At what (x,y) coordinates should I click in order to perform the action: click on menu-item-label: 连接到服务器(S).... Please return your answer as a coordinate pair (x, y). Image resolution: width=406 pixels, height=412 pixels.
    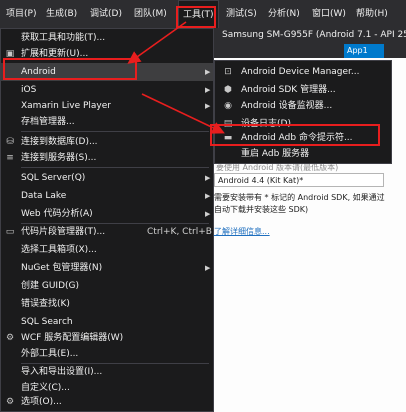
    Looking at the image, I should click on (59, 158).